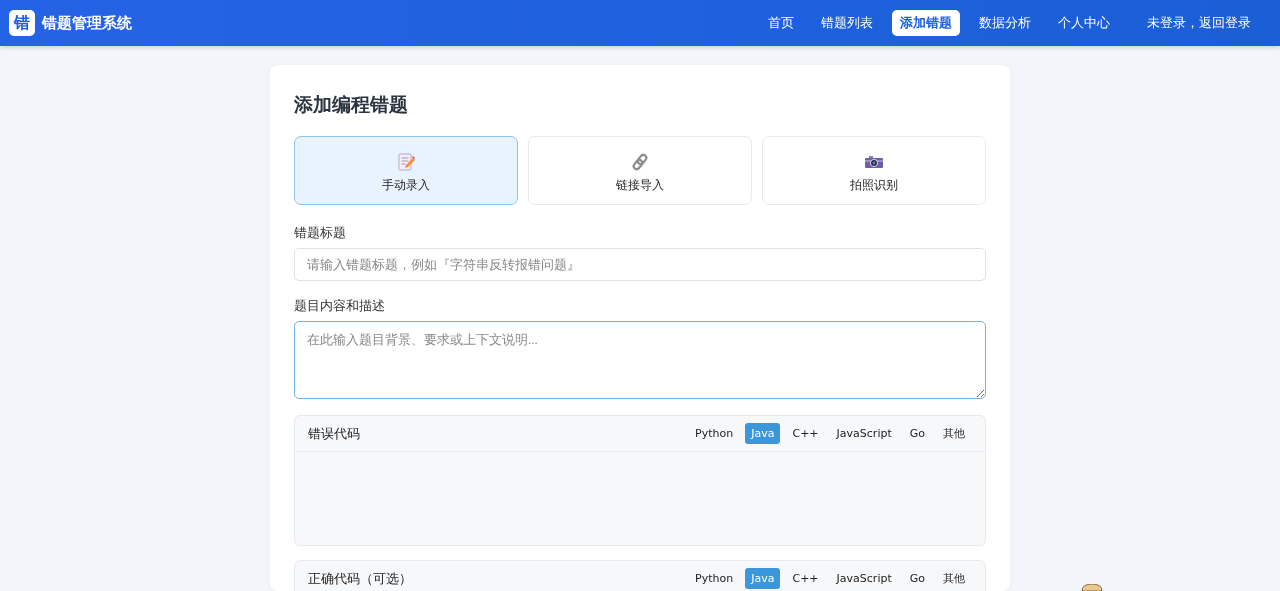 This screenshot has width=1280, height=591. I want to click on code-panel-title: 正确代码（可选）, so click(360, 578).